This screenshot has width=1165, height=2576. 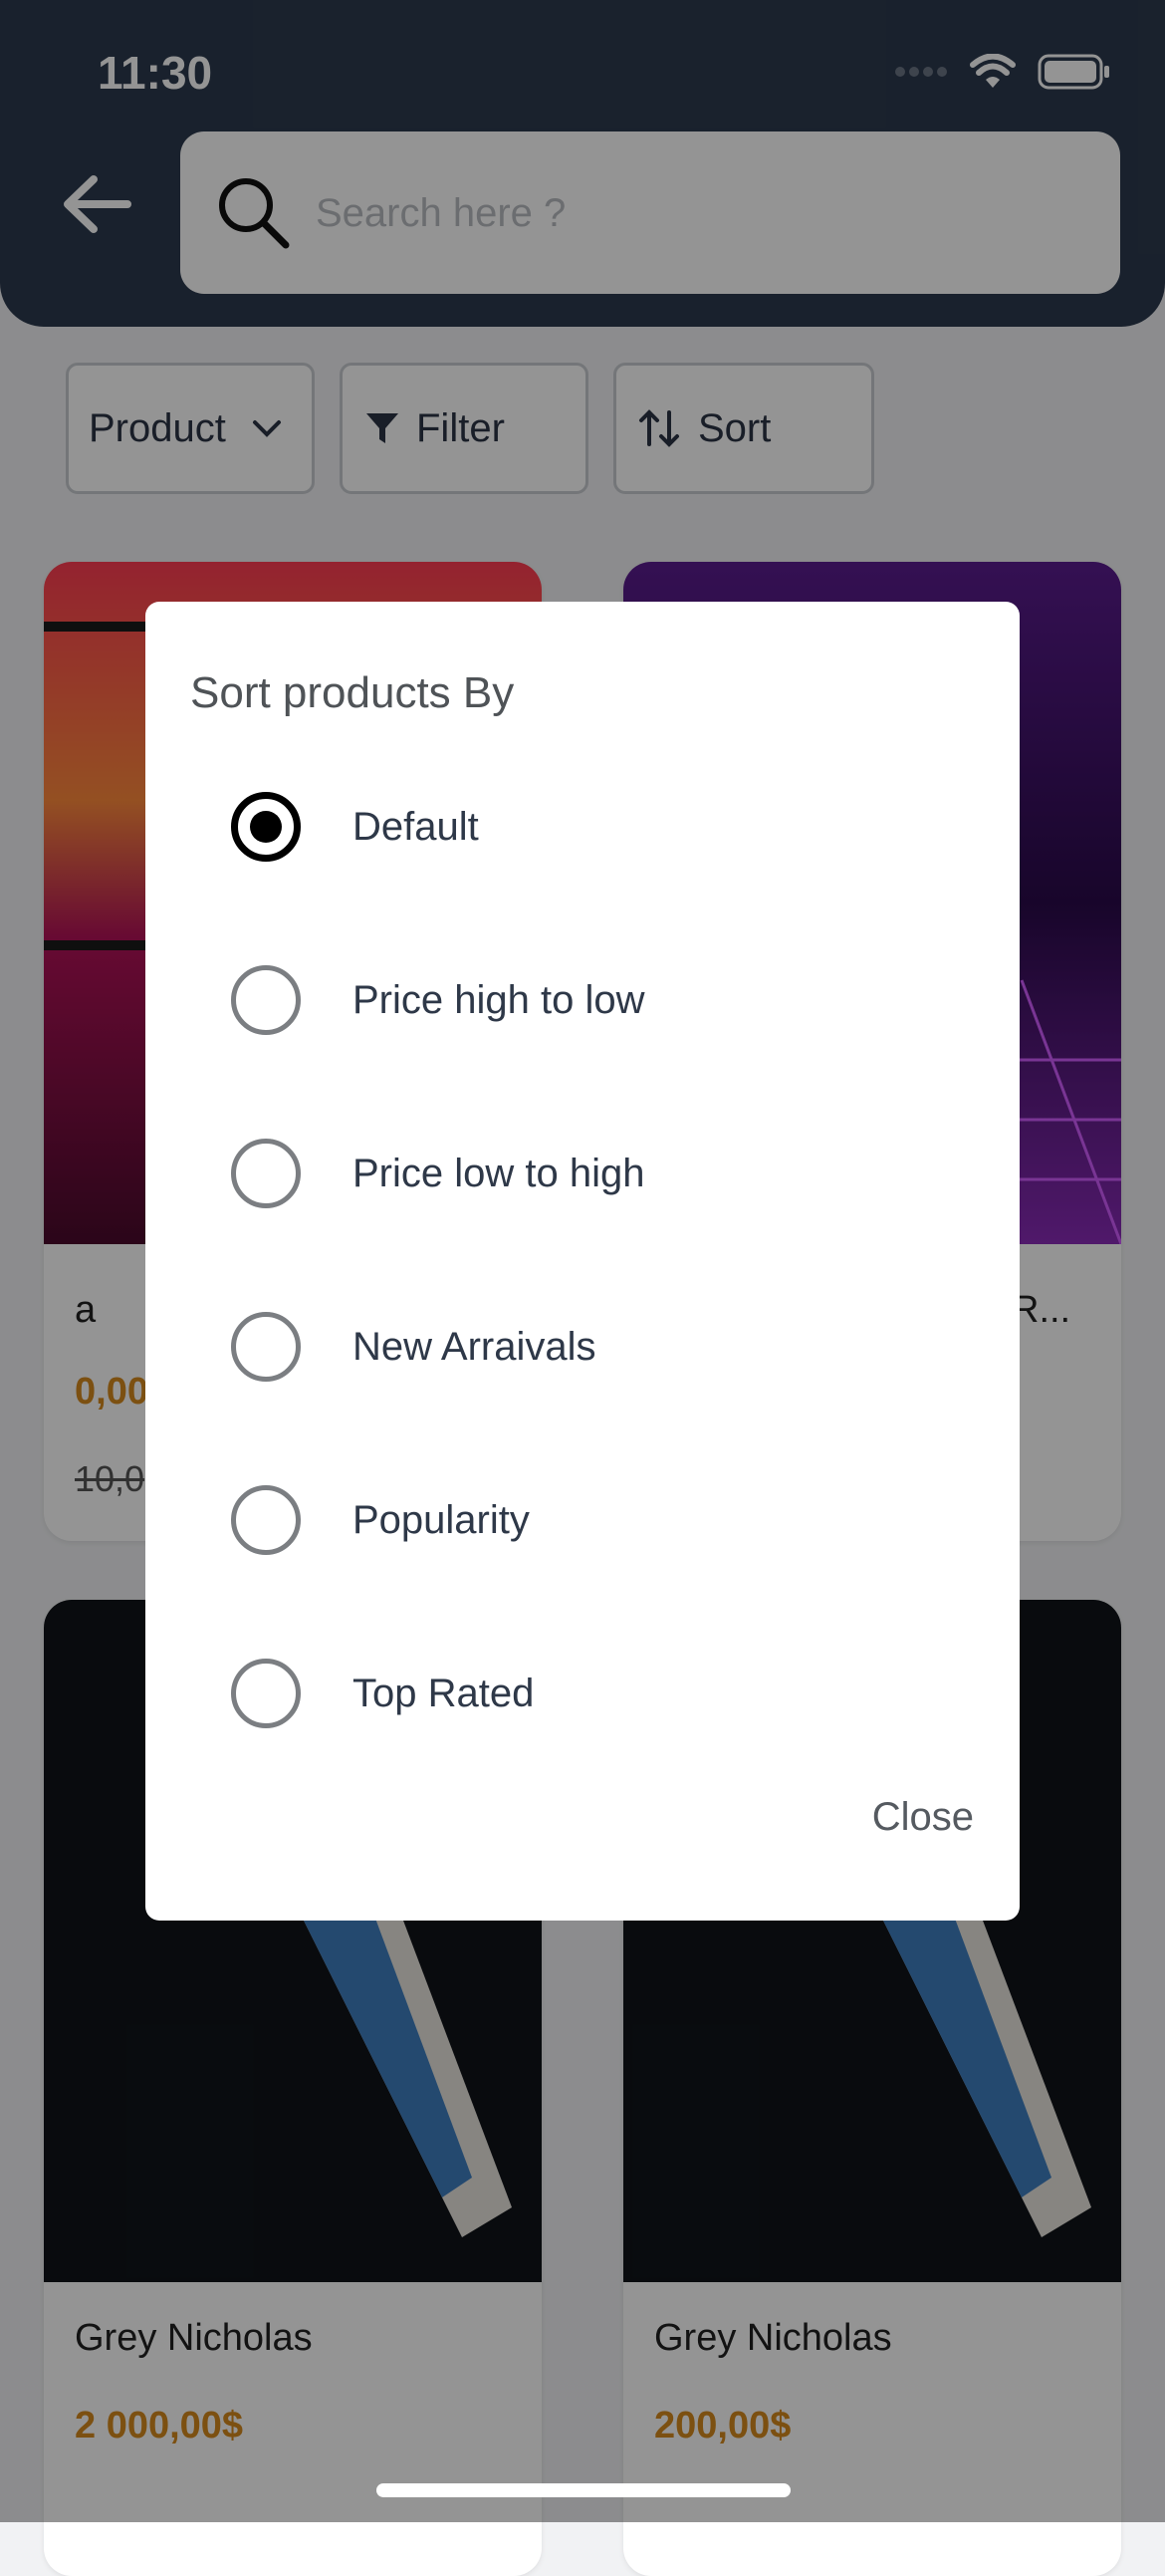 What do you see at coordinates (441, 1519) in the screenshot?
I see `sort-option-label: Popularity` at bounding box center [441, 1519].